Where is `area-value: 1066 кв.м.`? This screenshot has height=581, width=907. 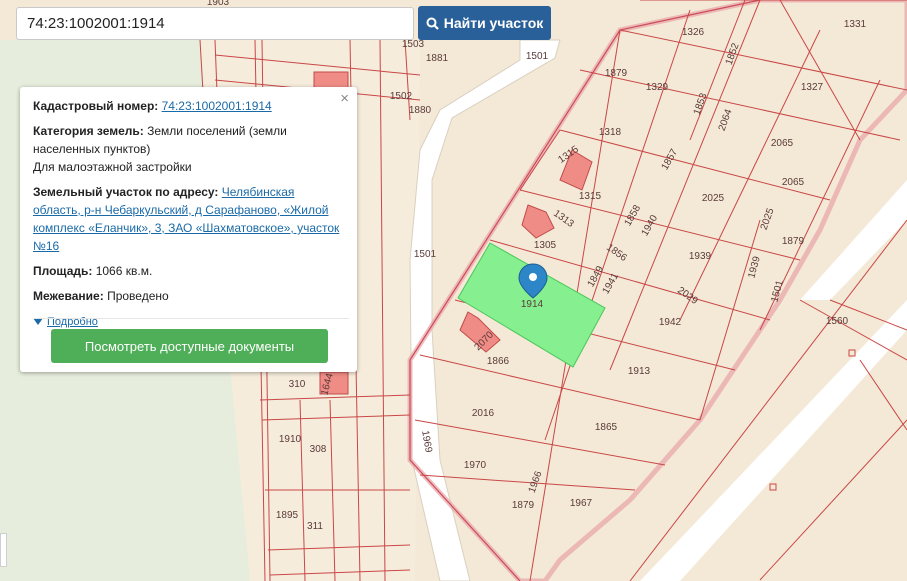 area-value: 1066 кв.м. is located at coordinates (124, 271).